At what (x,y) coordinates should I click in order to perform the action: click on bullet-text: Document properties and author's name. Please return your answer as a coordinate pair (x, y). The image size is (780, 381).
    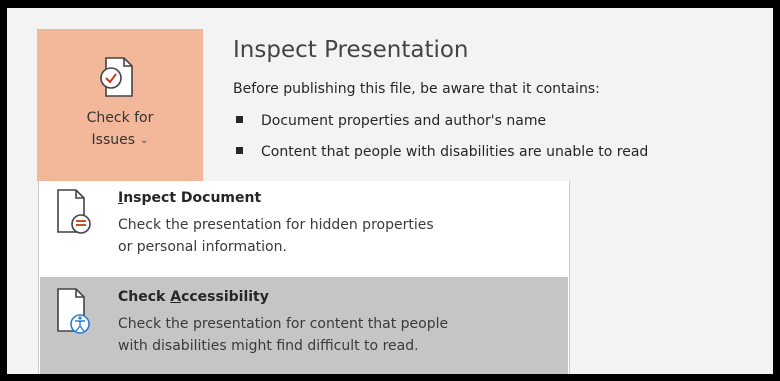
    Looking at the image, I should click on (404, 121).